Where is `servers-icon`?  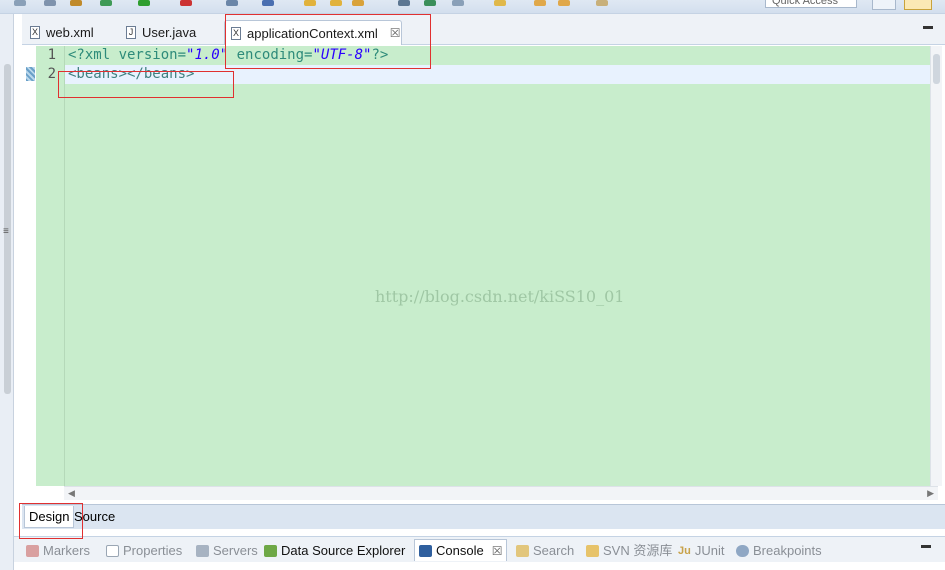 servers-icon is located at coordinates (202, 551).